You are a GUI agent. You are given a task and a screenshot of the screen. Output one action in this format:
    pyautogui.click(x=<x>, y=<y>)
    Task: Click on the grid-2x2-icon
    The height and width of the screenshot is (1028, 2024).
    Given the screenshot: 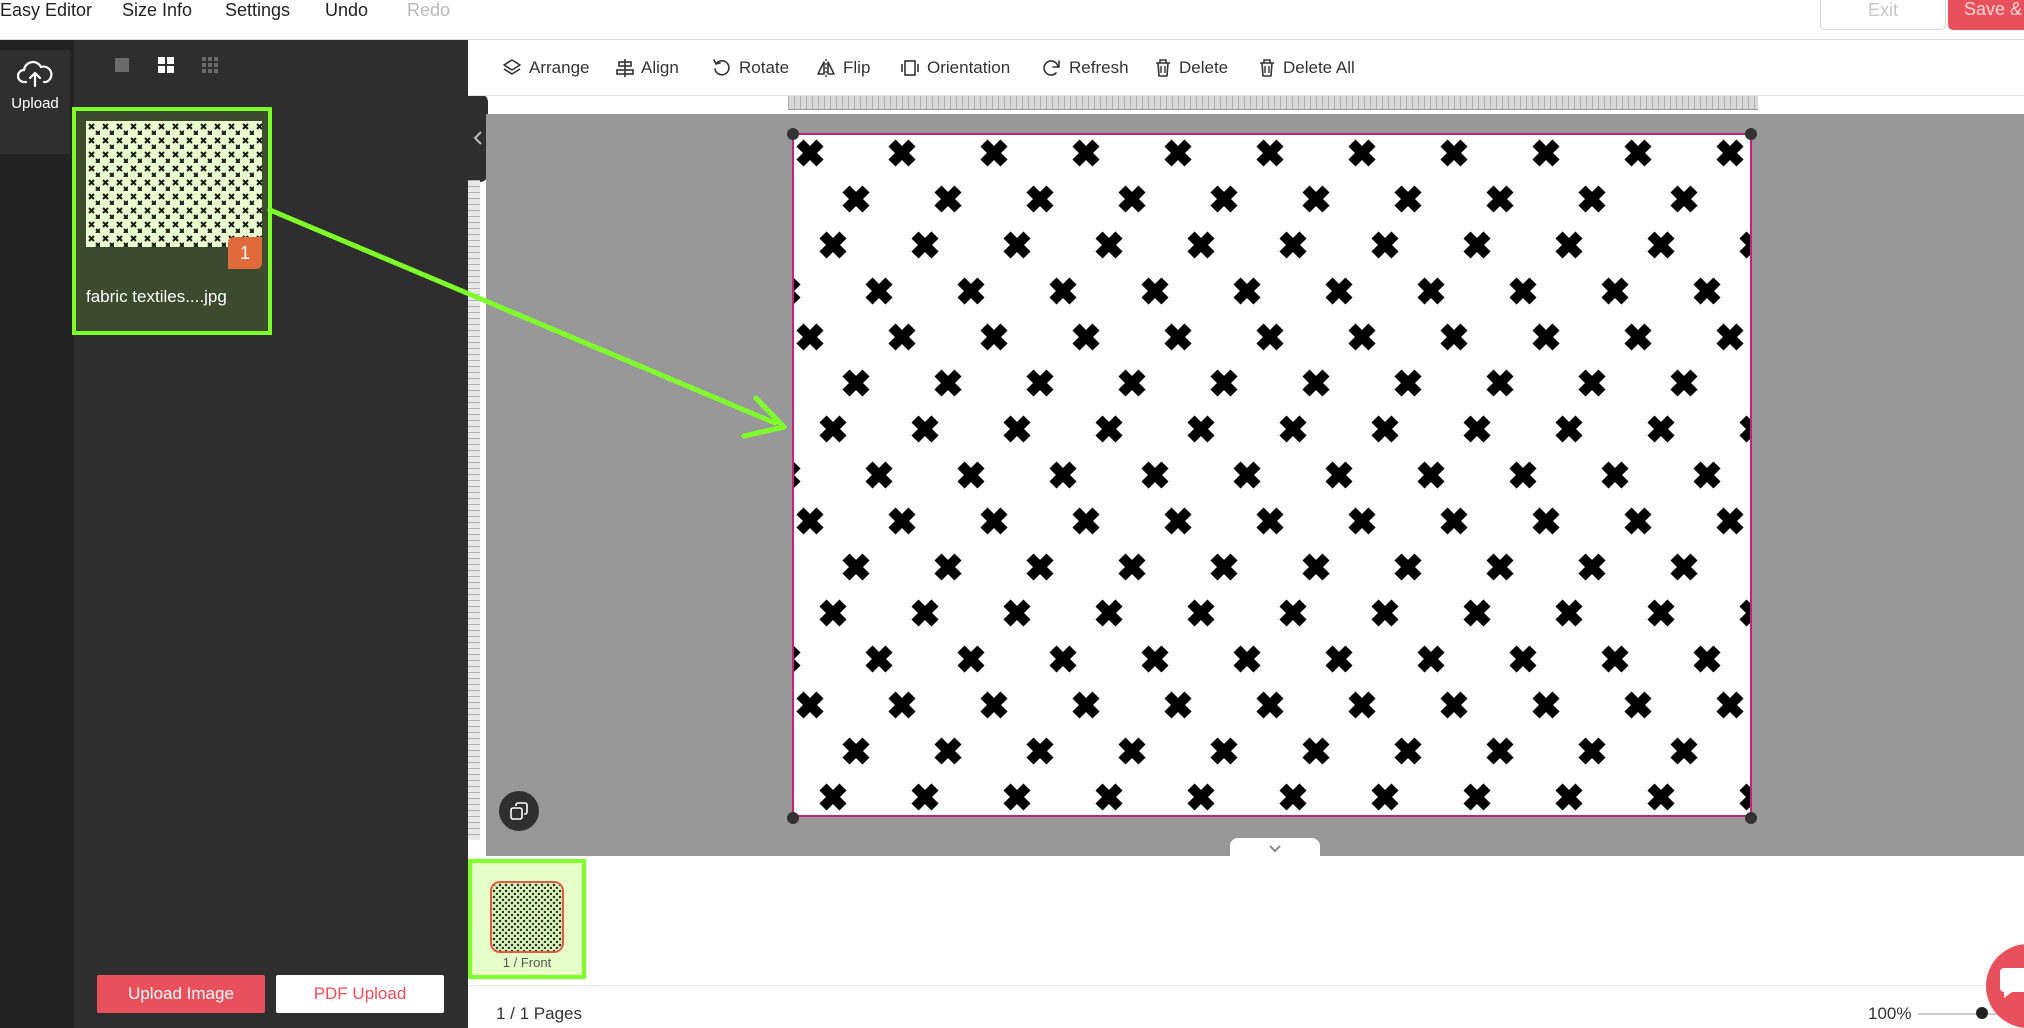 What is the action you would take?
    pyautogui.click(x=166, y=65)
    